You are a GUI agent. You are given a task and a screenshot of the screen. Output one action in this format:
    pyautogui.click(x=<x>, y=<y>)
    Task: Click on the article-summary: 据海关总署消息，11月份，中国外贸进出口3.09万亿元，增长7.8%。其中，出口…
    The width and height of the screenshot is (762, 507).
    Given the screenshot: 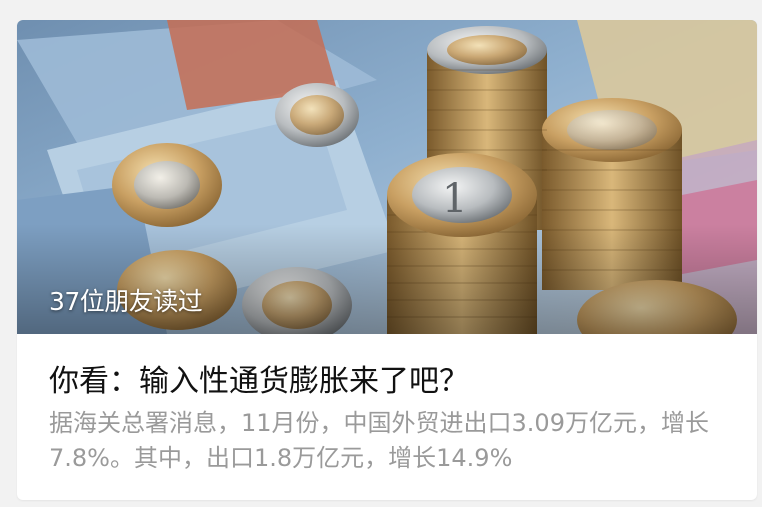 What is the action you would take?
    pyautogui.click(x=379, y=440)
    